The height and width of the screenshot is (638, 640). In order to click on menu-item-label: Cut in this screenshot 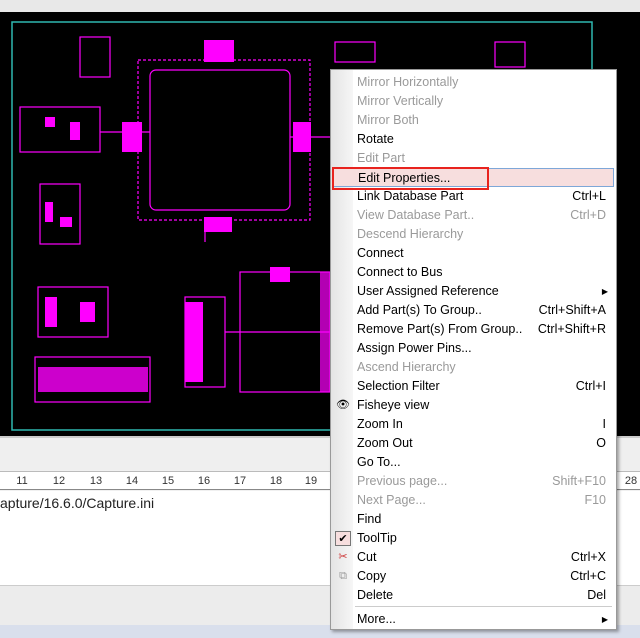, I will do `click(367, 557)`.